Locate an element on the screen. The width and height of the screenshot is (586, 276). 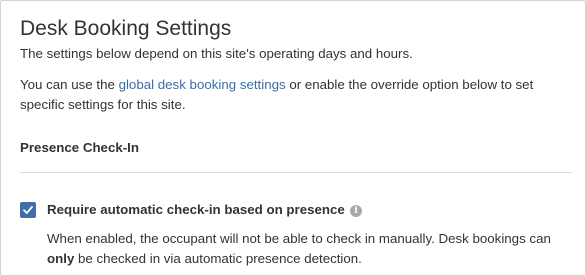
checkmark-icon is located at coordinates (28, 210).